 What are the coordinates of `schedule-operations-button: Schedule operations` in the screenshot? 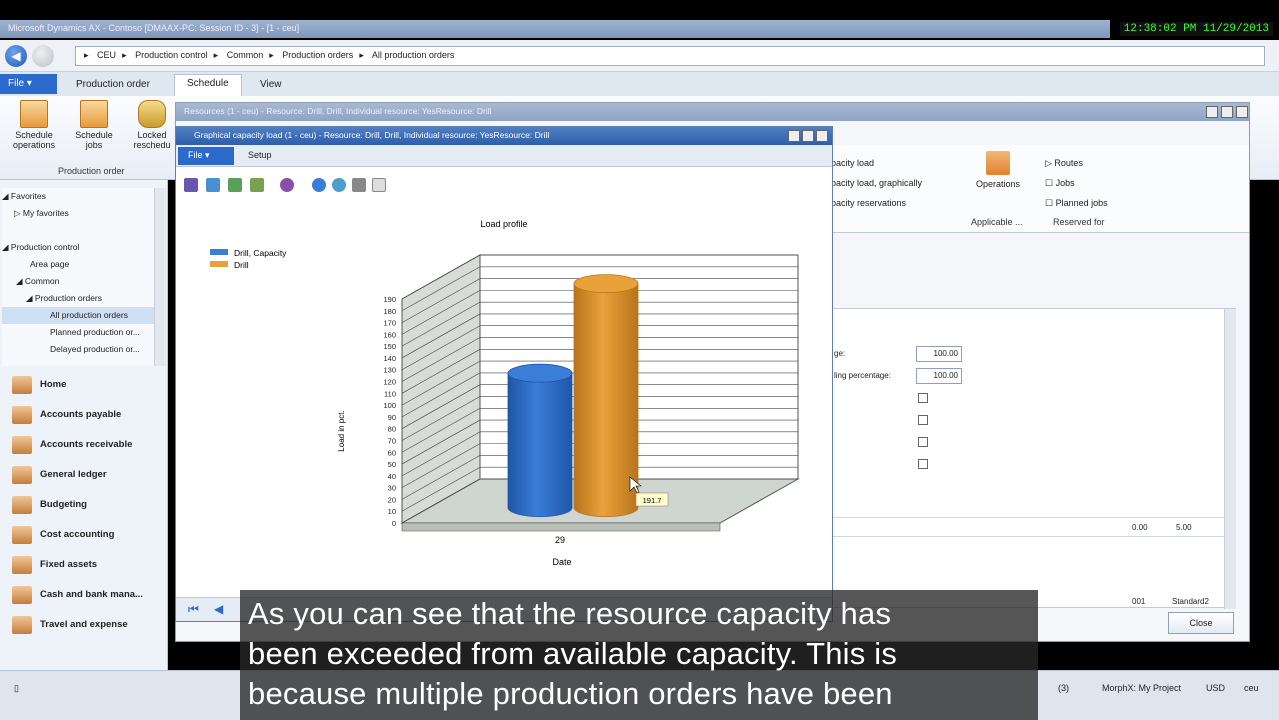 It's located at (34, 125).